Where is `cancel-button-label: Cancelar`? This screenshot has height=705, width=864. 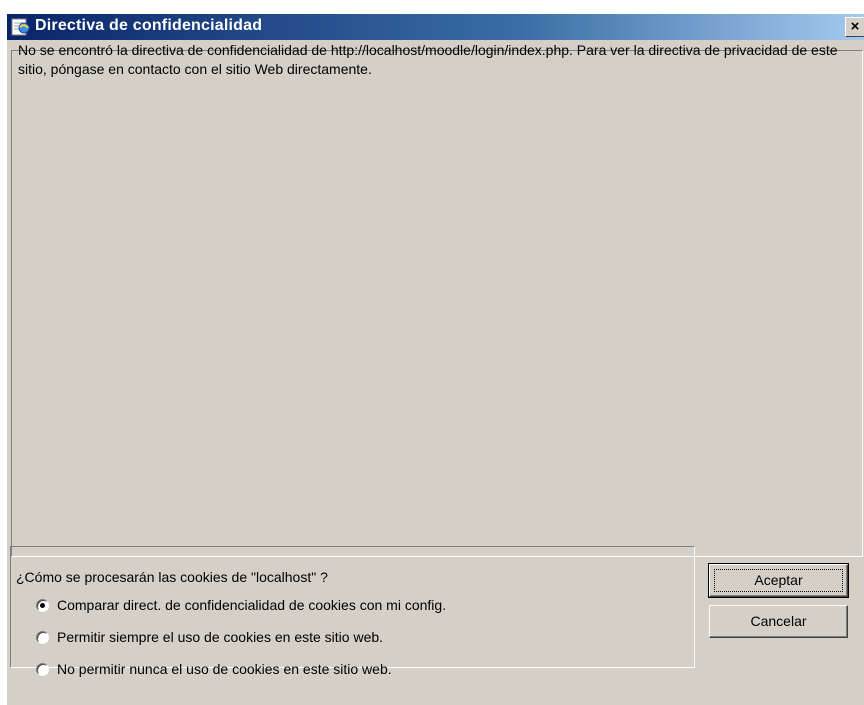 cancel-button-label: Cancelar is located at coordinates (778, 621).